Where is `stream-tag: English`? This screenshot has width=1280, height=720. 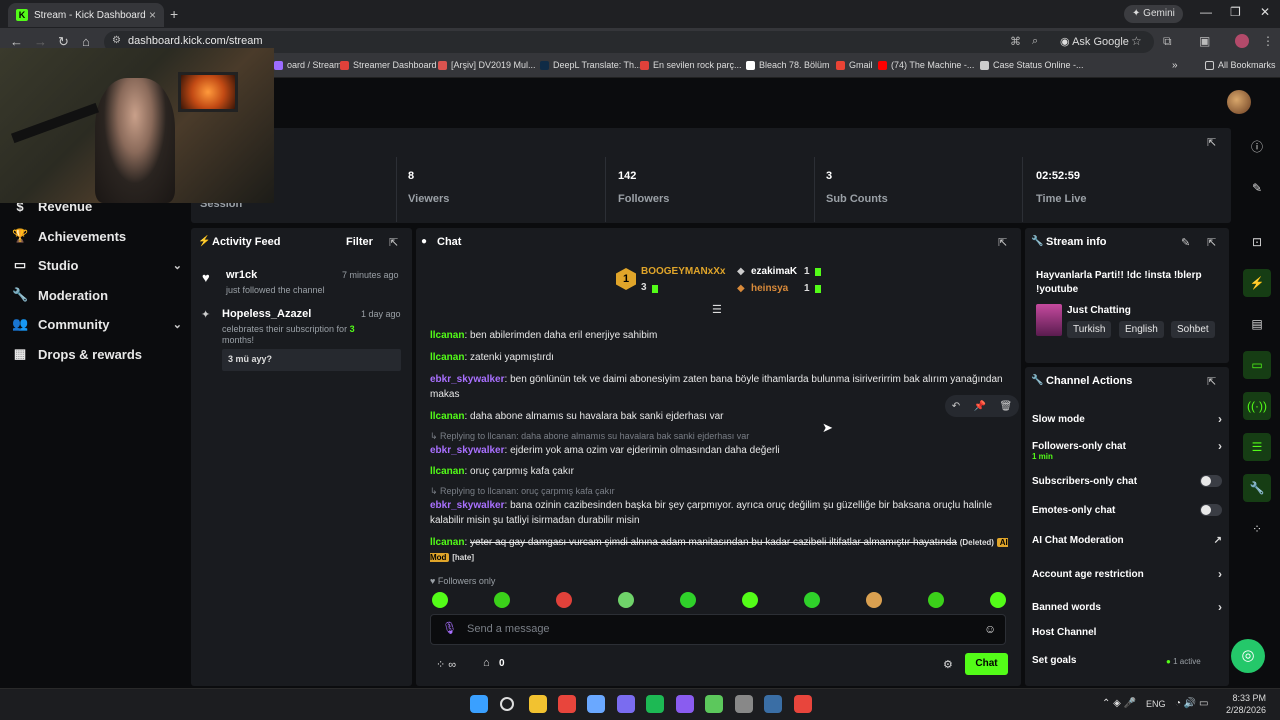
stream-tag: English is located at coordinates (1141, 329).